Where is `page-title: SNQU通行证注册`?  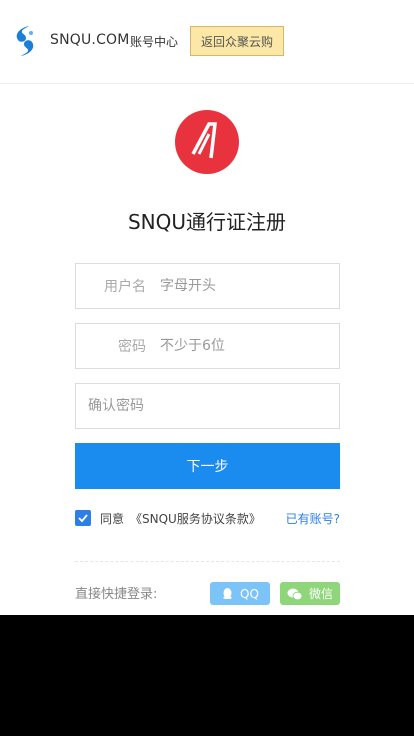
page-title: SNQU通行证注册 is located at coordinates (207, 222).